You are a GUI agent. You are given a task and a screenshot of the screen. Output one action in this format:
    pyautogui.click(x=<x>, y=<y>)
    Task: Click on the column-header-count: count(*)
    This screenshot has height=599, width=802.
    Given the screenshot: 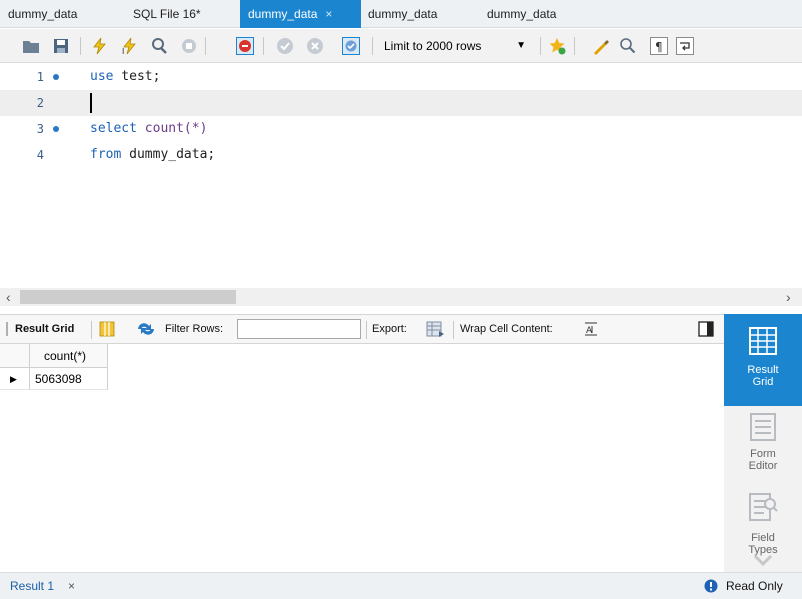 What is the action you would take?
    pyautogui.click(x=69, y=356)
    